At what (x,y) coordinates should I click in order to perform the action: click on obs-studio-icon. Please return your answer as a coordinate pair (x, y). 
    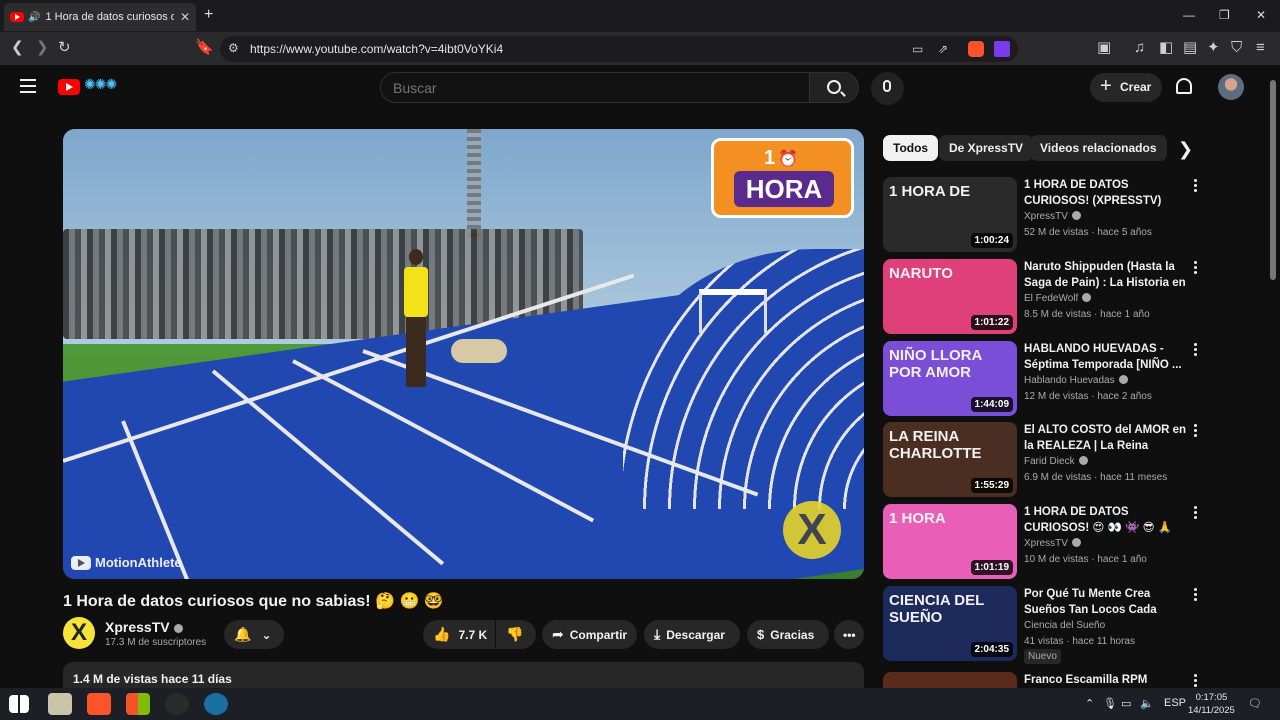
    Looking at the image, I should click on (177, 704).